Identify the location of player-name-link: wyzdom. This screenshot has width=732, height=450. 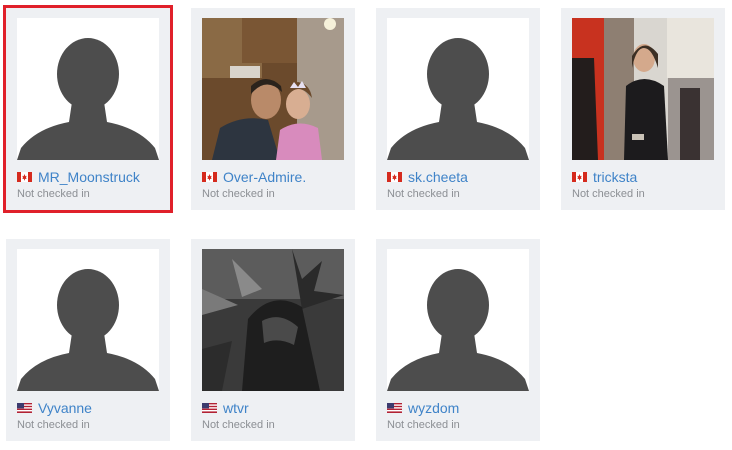
(433, 408).